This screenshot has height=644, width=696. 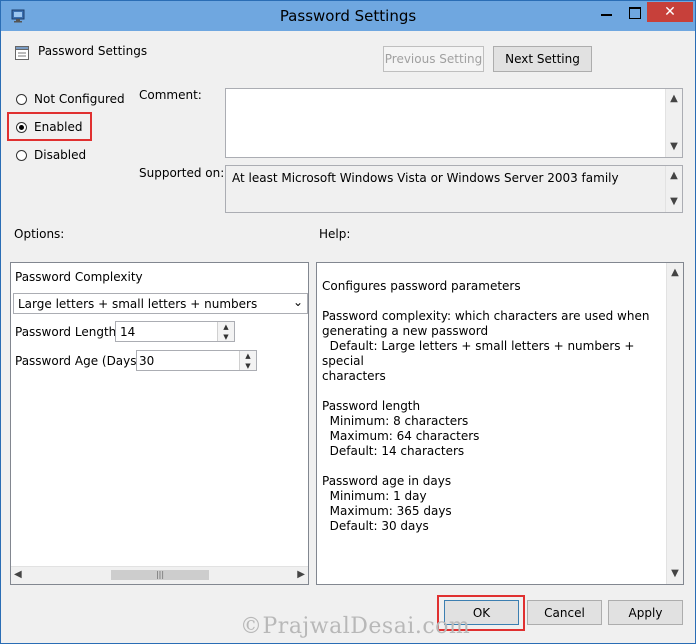 What do you see at coordinates (301, 575) in the screenshot?
I see `scroll-right-icon: ▶` at bounding box center [301, 575].